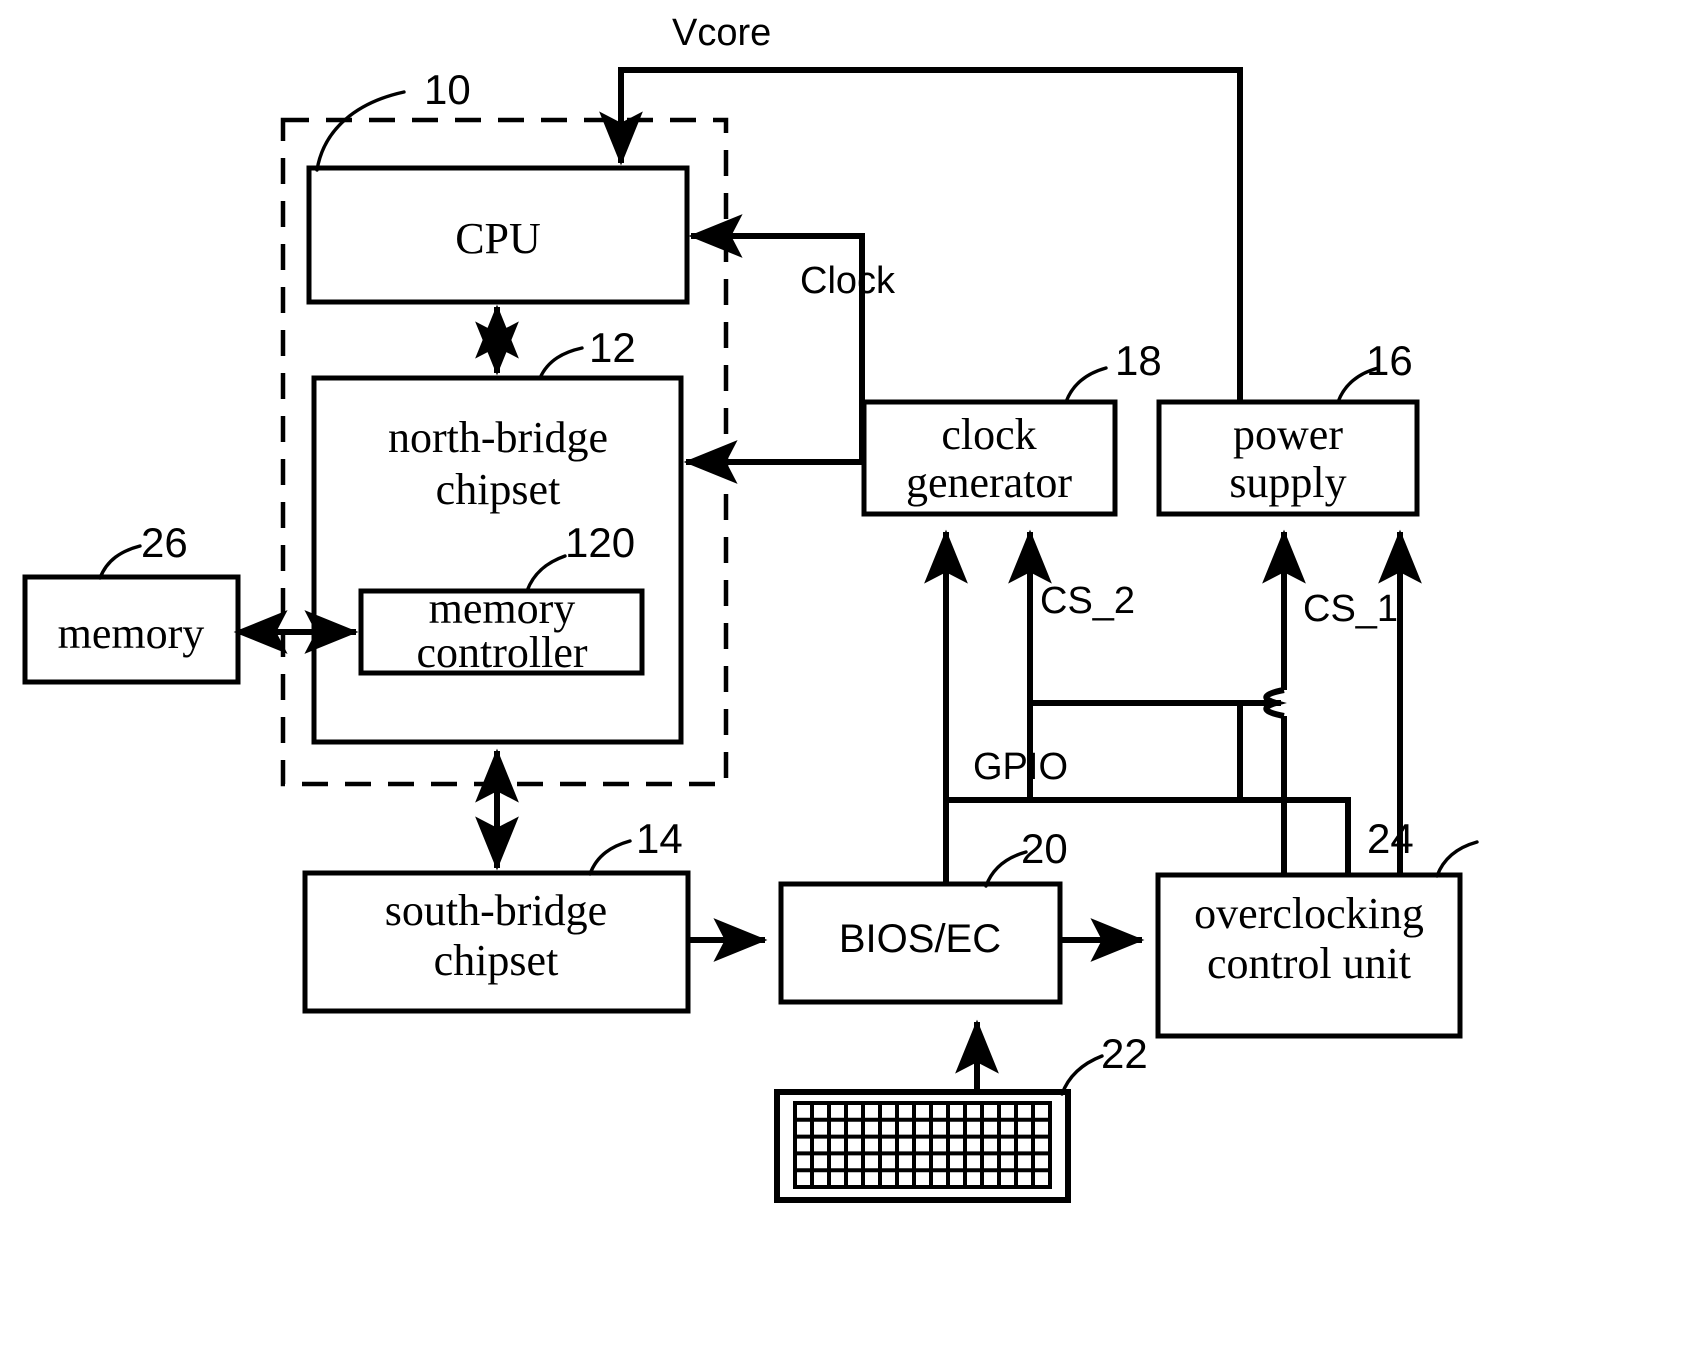  Describe the element at coordinates (1087, 601) in the screenshot. I see `signal-label-cs2: CS_2` at that location.